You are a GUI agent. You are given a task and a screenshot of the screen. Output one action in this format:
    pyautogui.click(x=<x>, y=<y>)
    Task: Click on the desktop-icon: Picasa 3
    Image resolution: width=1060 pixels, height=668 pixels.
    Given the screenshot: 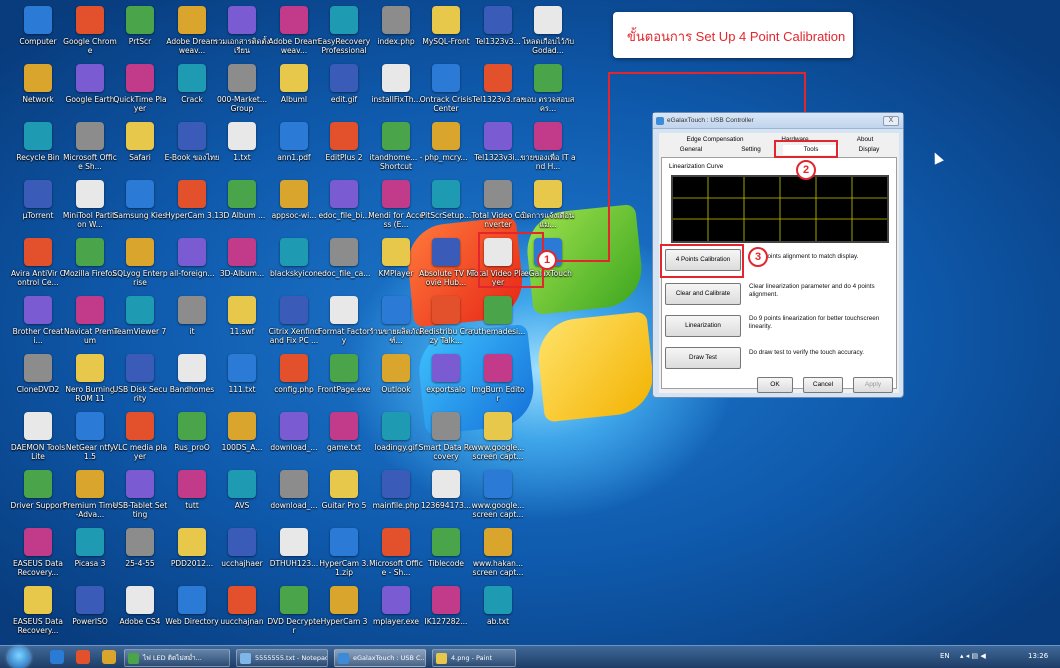 What is the action you would take?
    pyautogui.click(x=90, y=557)
    